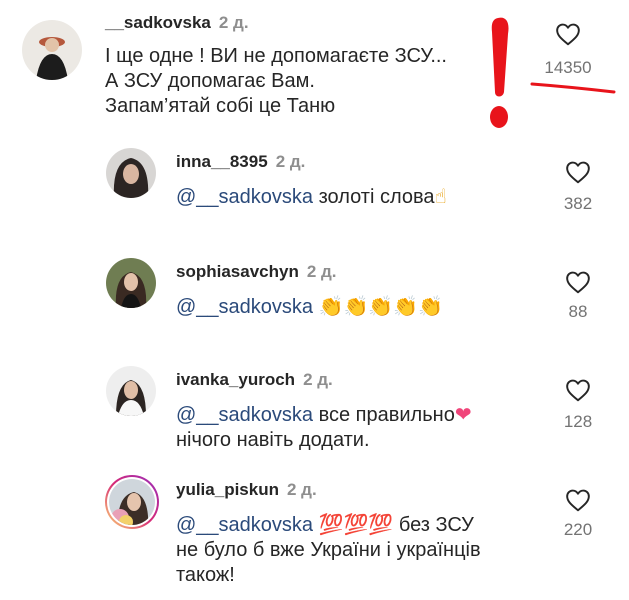 This screenshot has height=600, width=629. I want to click on username: __sadkovska, so click(158, 22).